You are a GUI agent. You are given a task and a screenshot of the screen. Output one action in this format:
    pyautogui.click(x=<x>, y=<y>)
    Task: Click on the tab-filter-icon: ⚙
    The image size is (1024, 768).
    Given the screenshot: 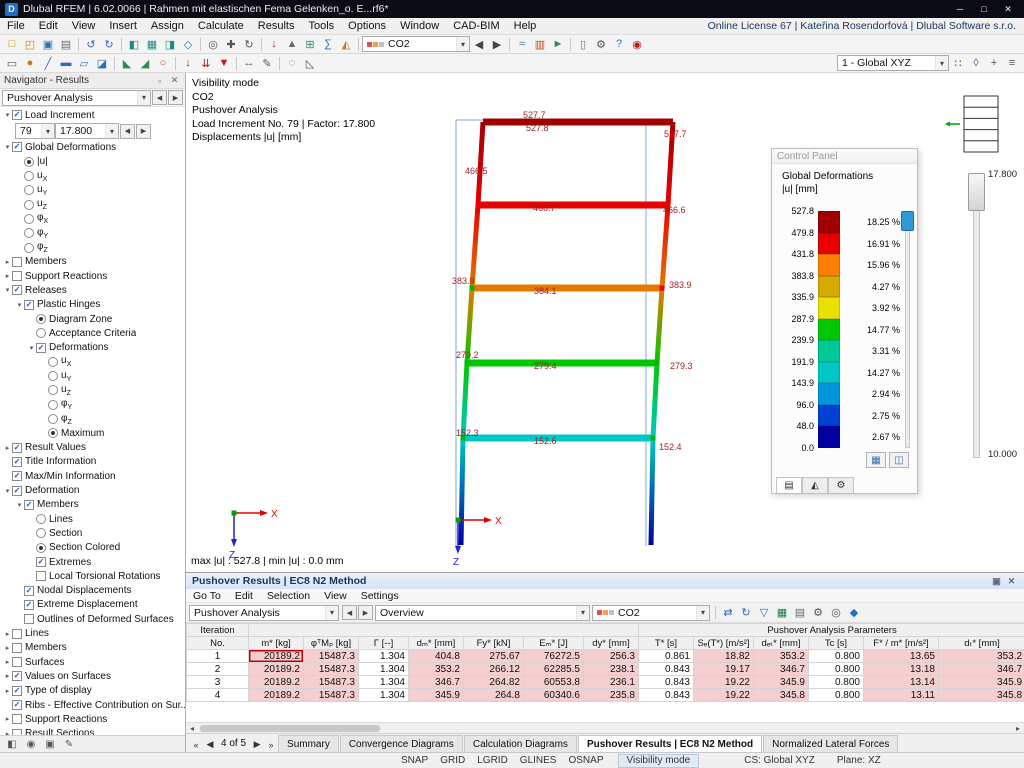 What is the action you would take?
    pyautogui.click(x=841, y=485)
    